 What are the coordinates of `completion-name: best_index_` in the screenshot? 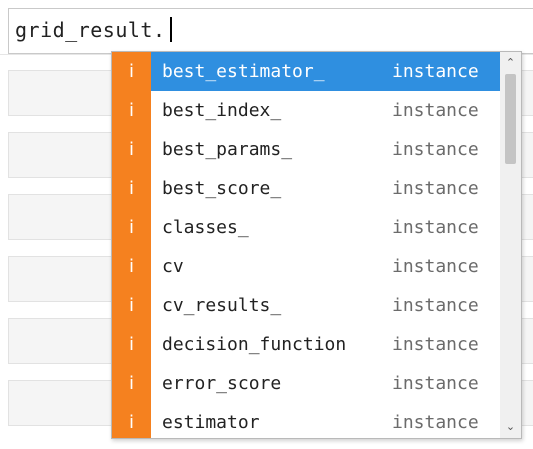 It's located at (222, 110).